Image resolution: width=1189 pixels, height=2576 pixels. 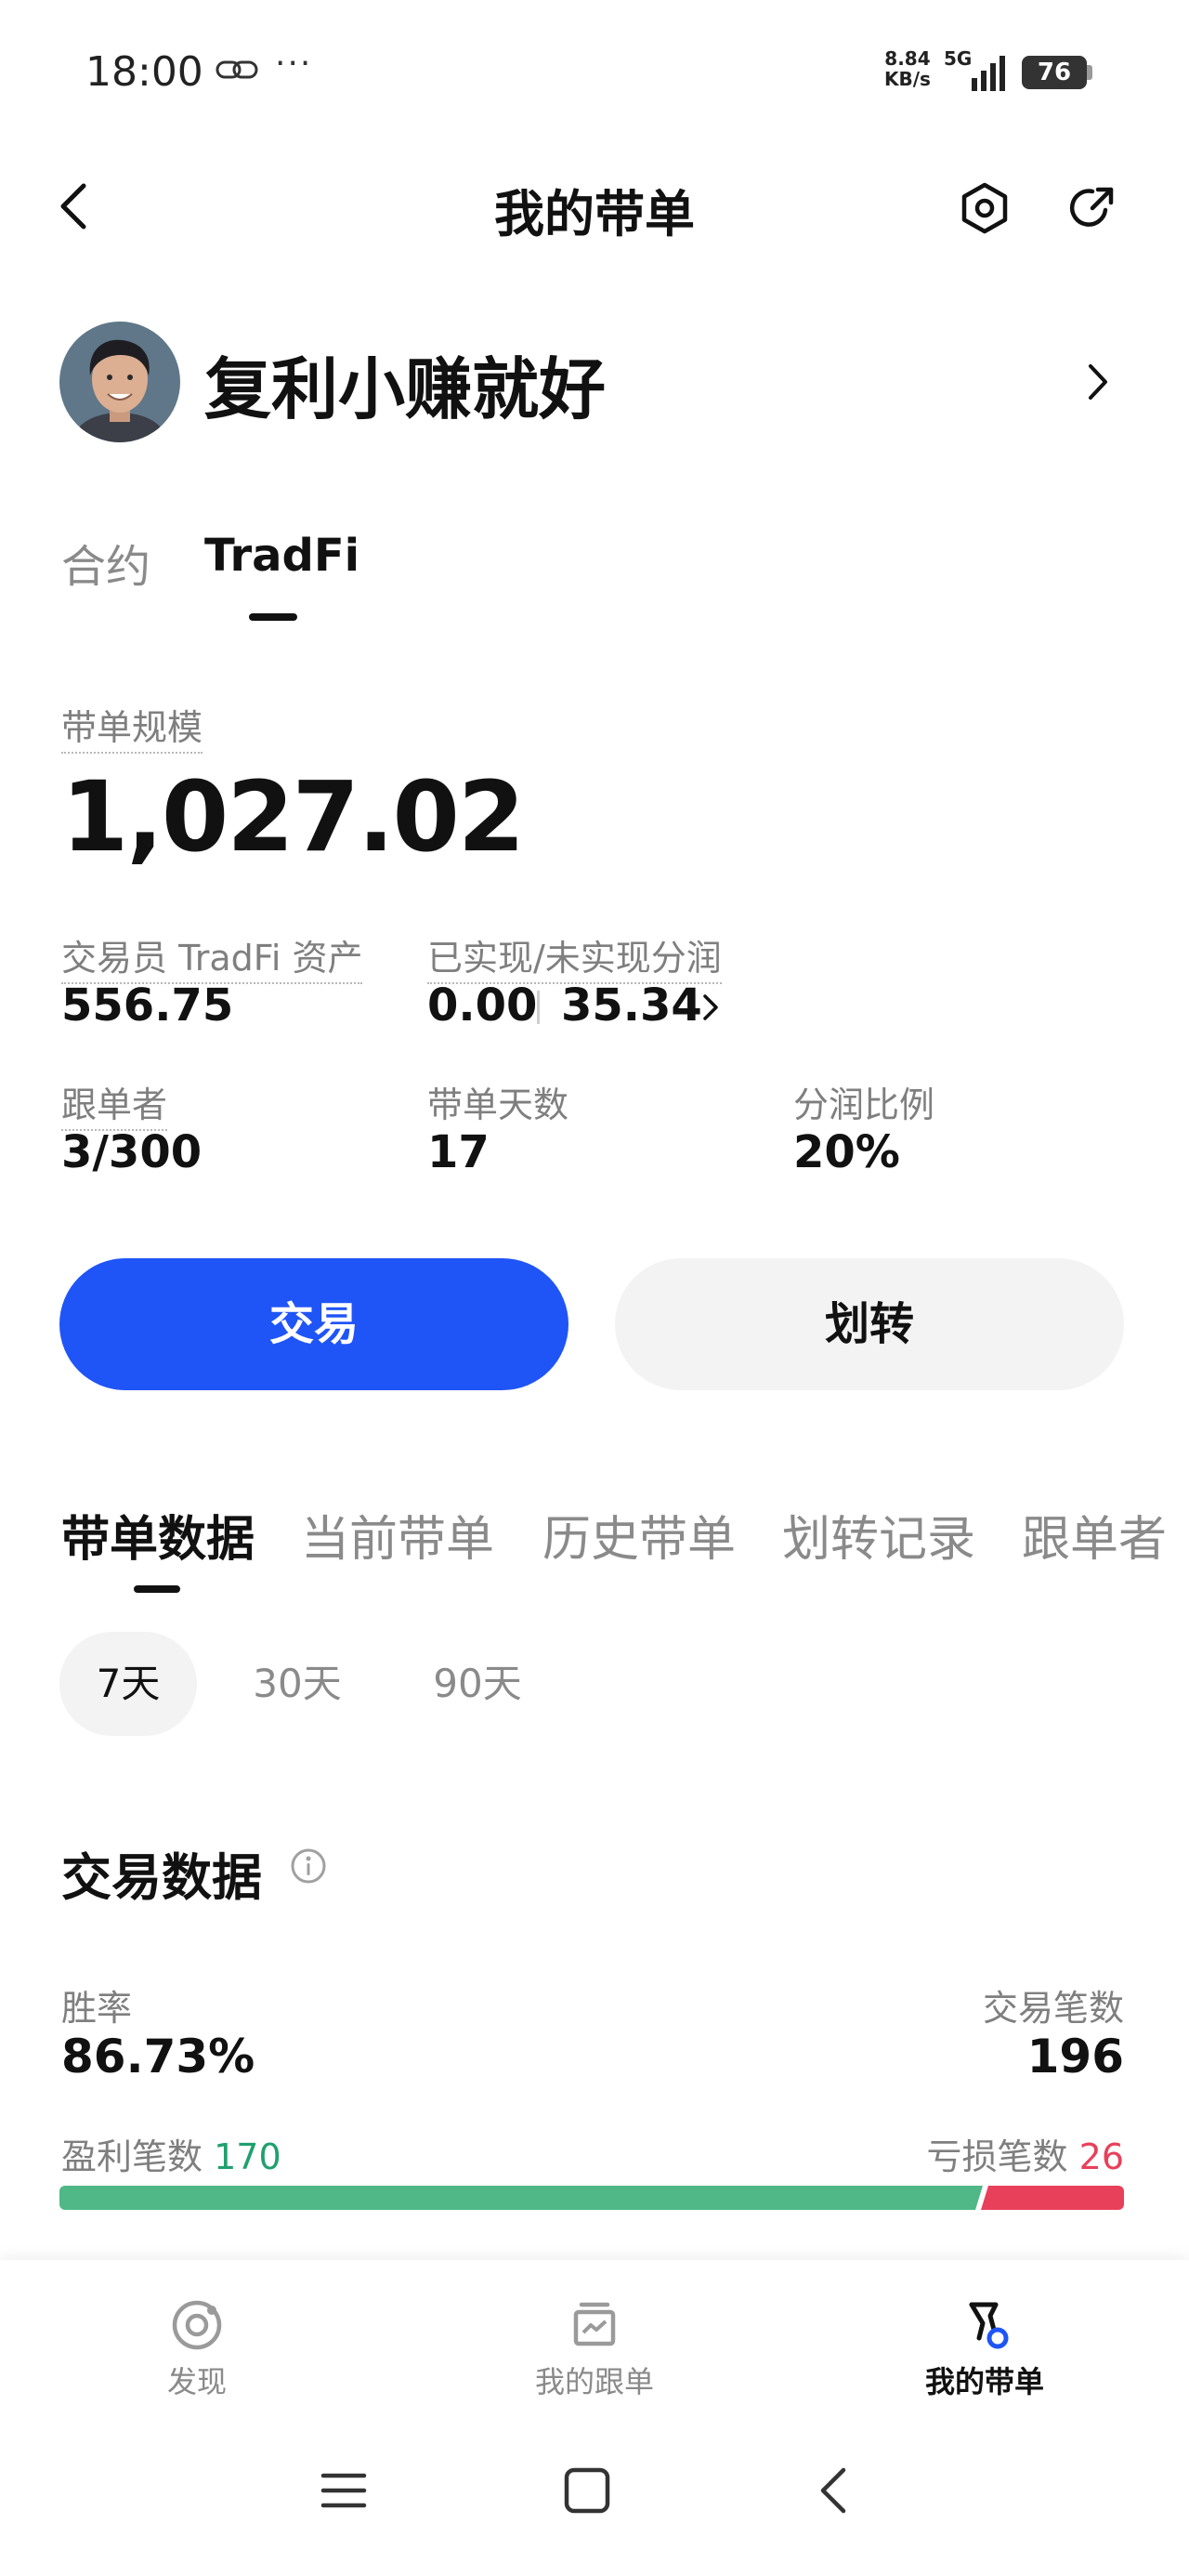 What do you see at coordinates (985, 208) in the screenshot?
I see `settings-icon` at bounding box center [985, 208].